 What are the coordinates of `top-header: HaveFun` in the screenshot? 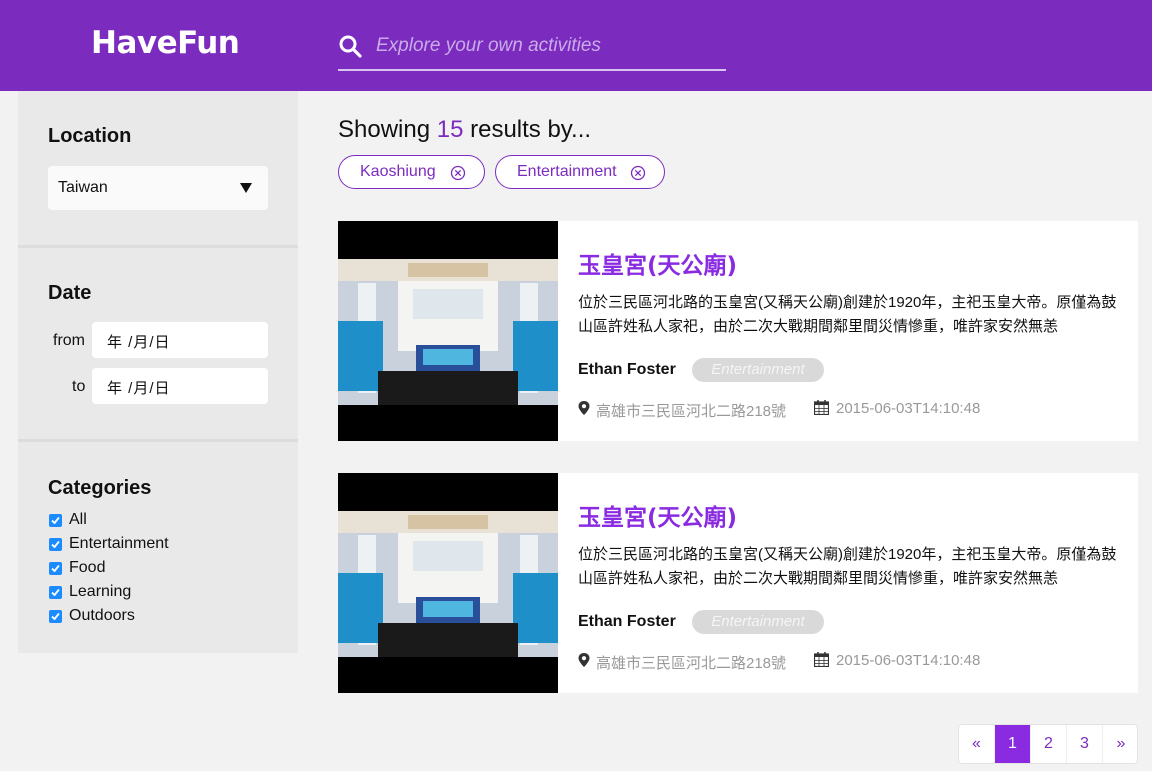 It's located at (576, 45).